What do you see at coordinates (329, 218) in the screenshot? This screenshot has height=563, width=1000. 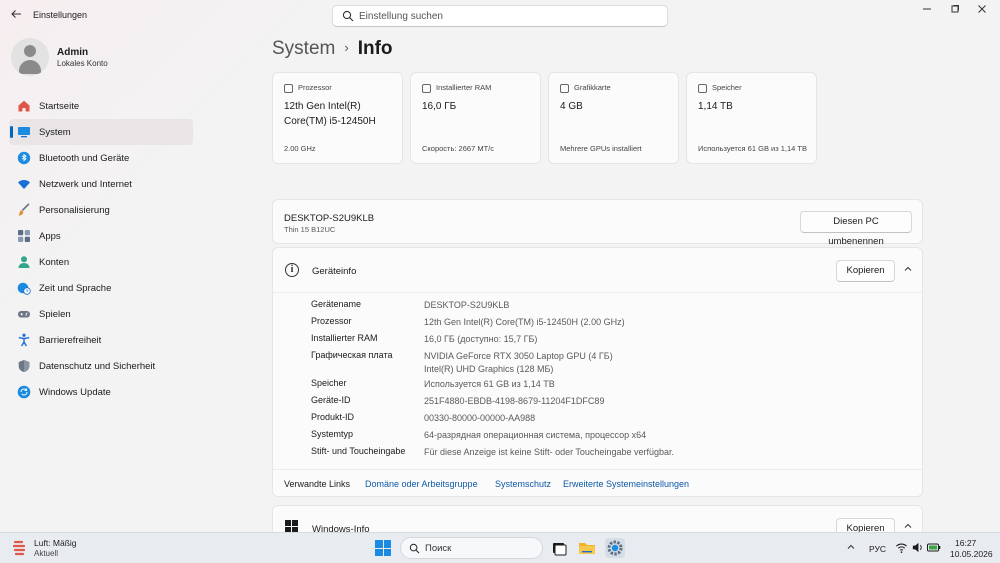 I see `pc-name: DESKTOP-S2U9KLB` at bounding box center [329, 218].